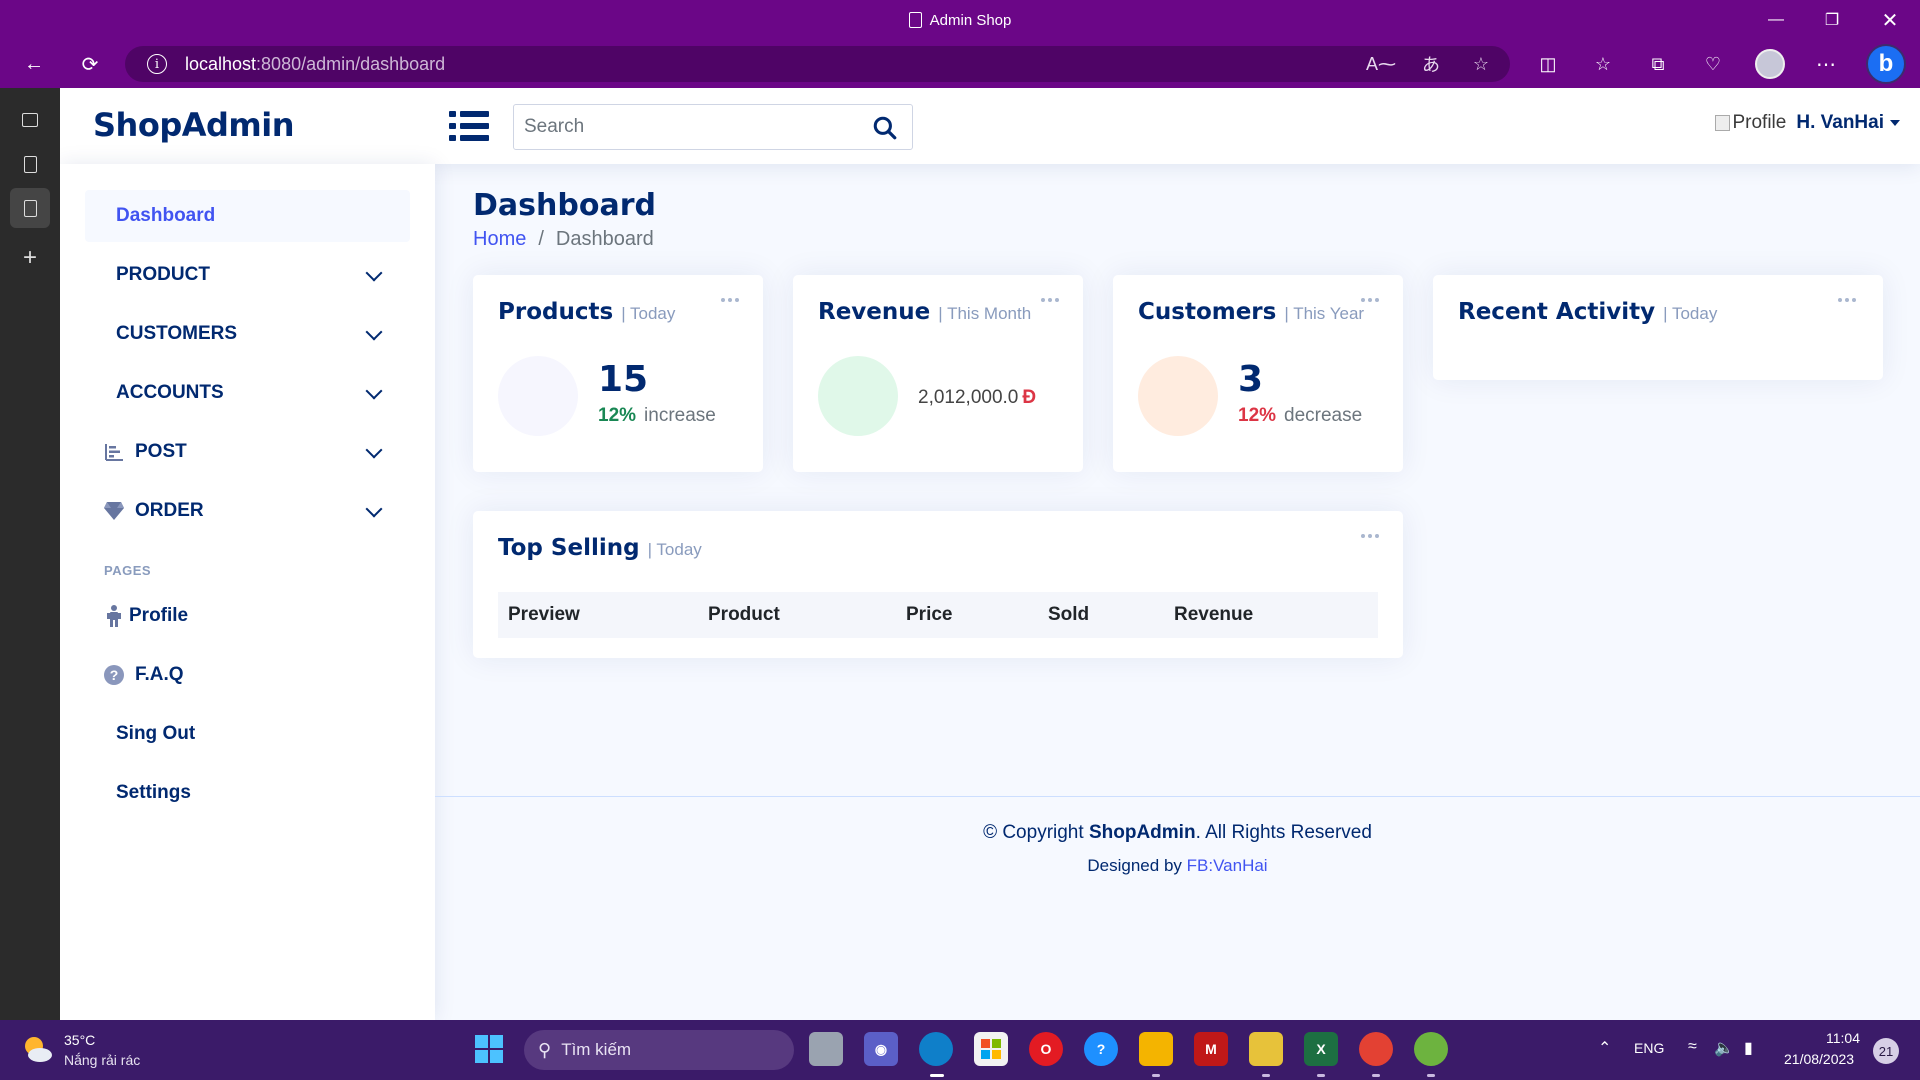  Describe the element at coordinates (744, 615) in the screenshot. I see `column-header: Product` at that location.